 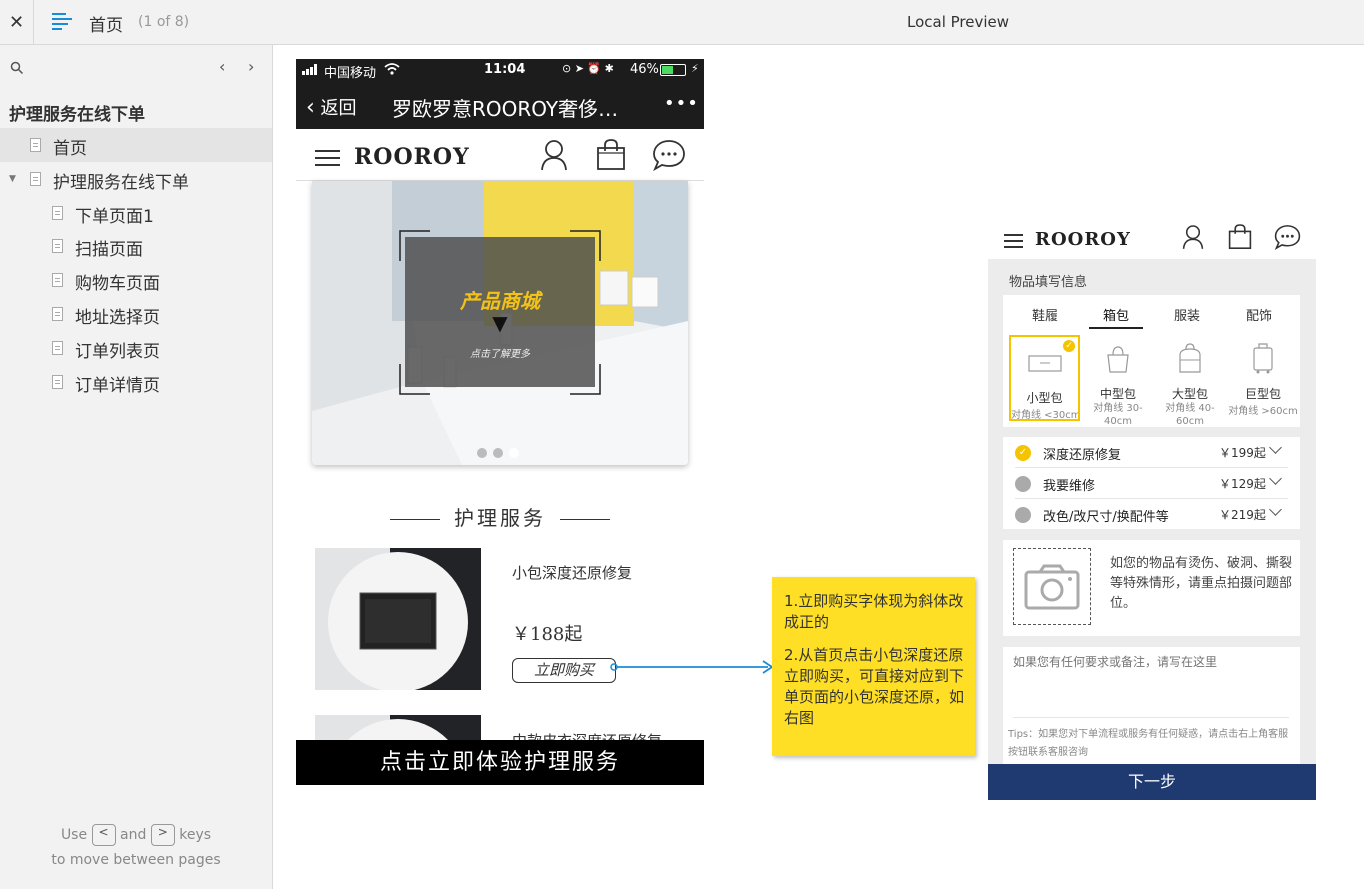 What do you see at coordinates (222, 66) in the screenshot?
I see `prev-page-icon: ‹` at bounding box center [222, 66].